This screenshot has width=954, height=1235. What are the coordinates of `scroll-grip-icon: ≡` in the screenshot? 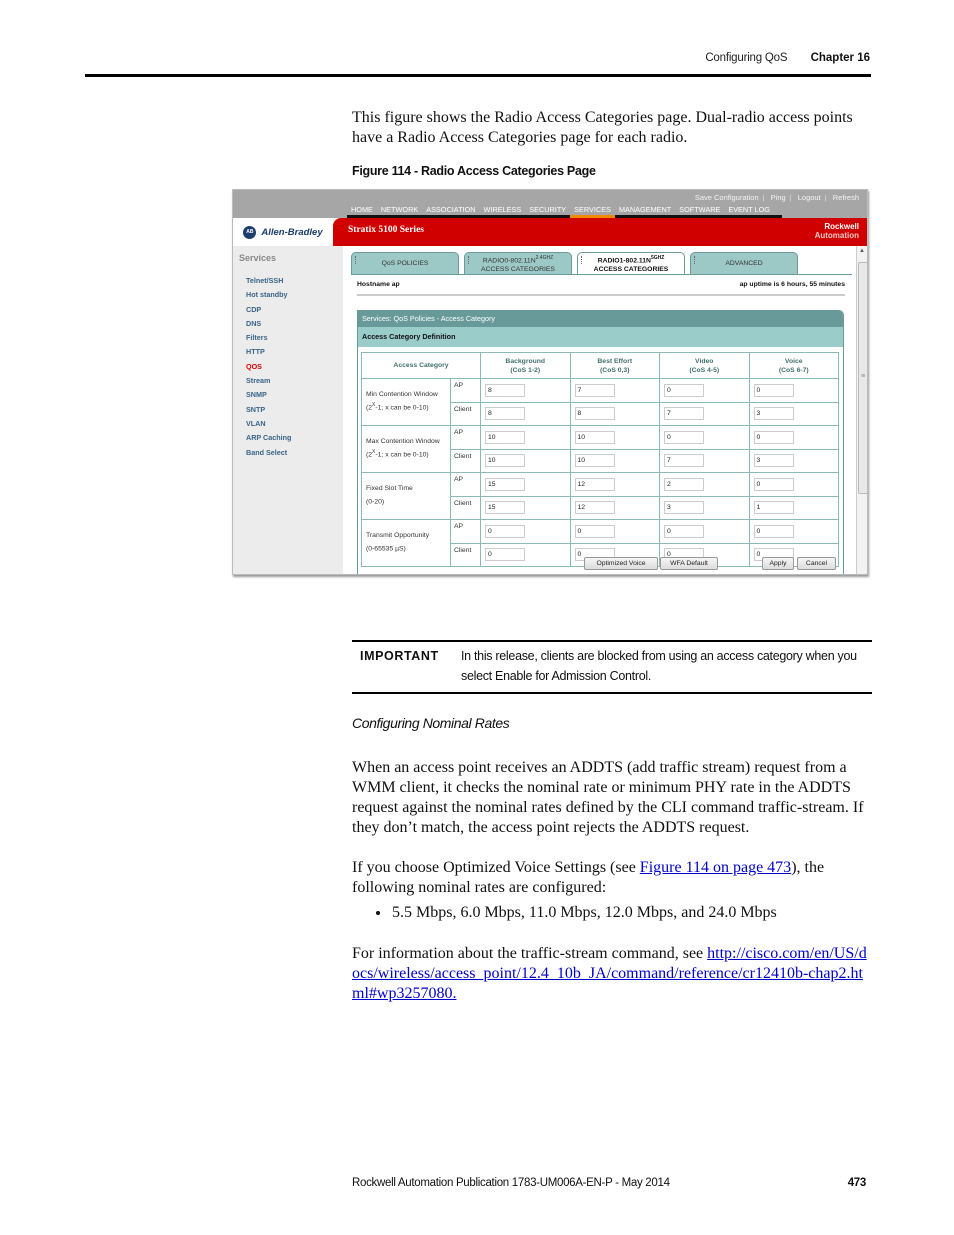 It's located at (863, 376).